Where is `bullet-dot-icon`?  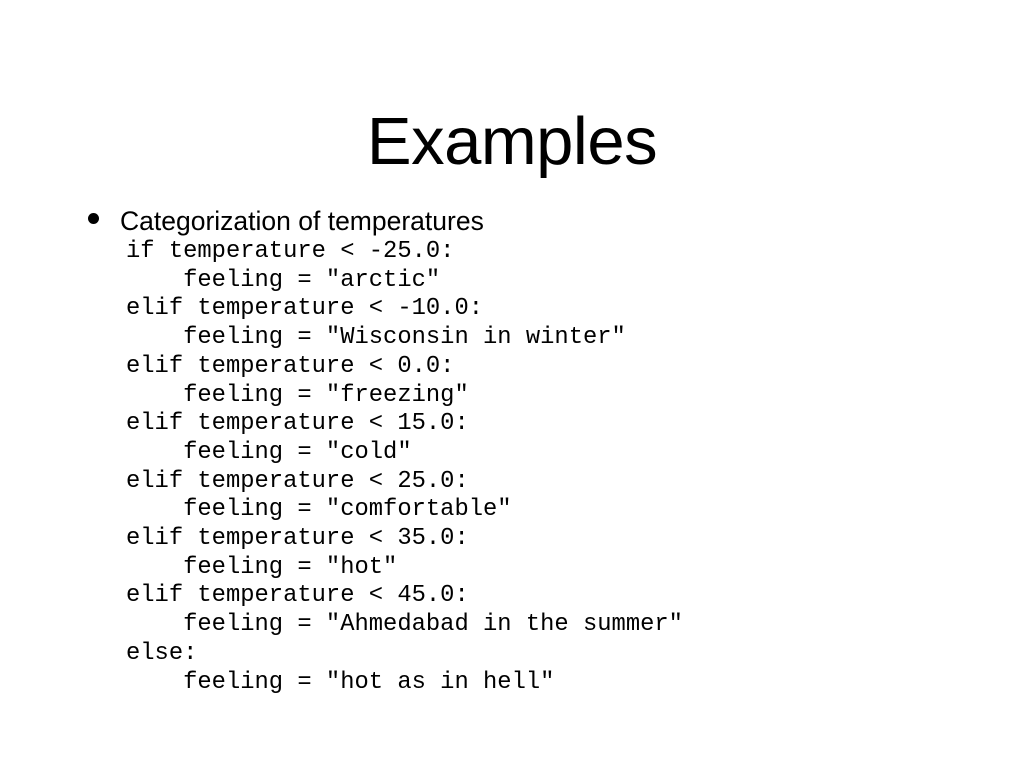 bullet-dot-icon is located at coordinates (93, 218).